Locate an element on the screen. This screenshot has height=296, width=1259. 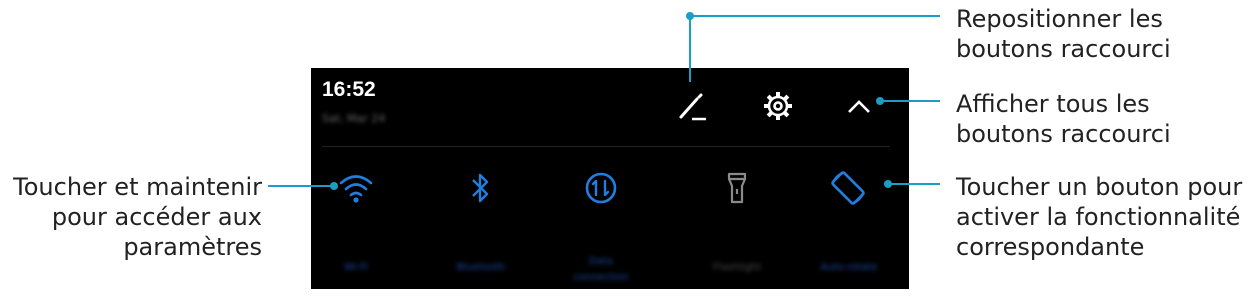
callout-line-hold is located at coordinates (301, 186).